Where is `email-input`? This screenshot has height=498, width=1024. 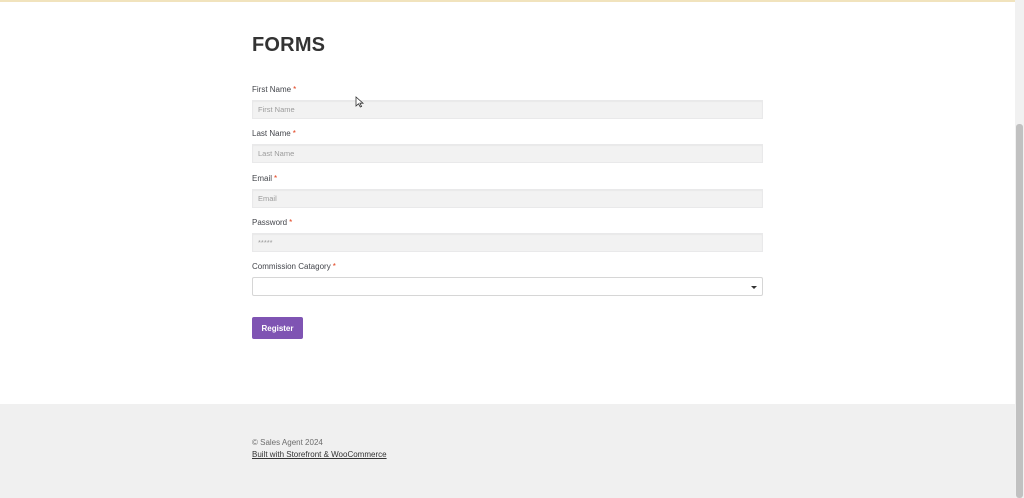 email-input is located at coordinates (507, 198).